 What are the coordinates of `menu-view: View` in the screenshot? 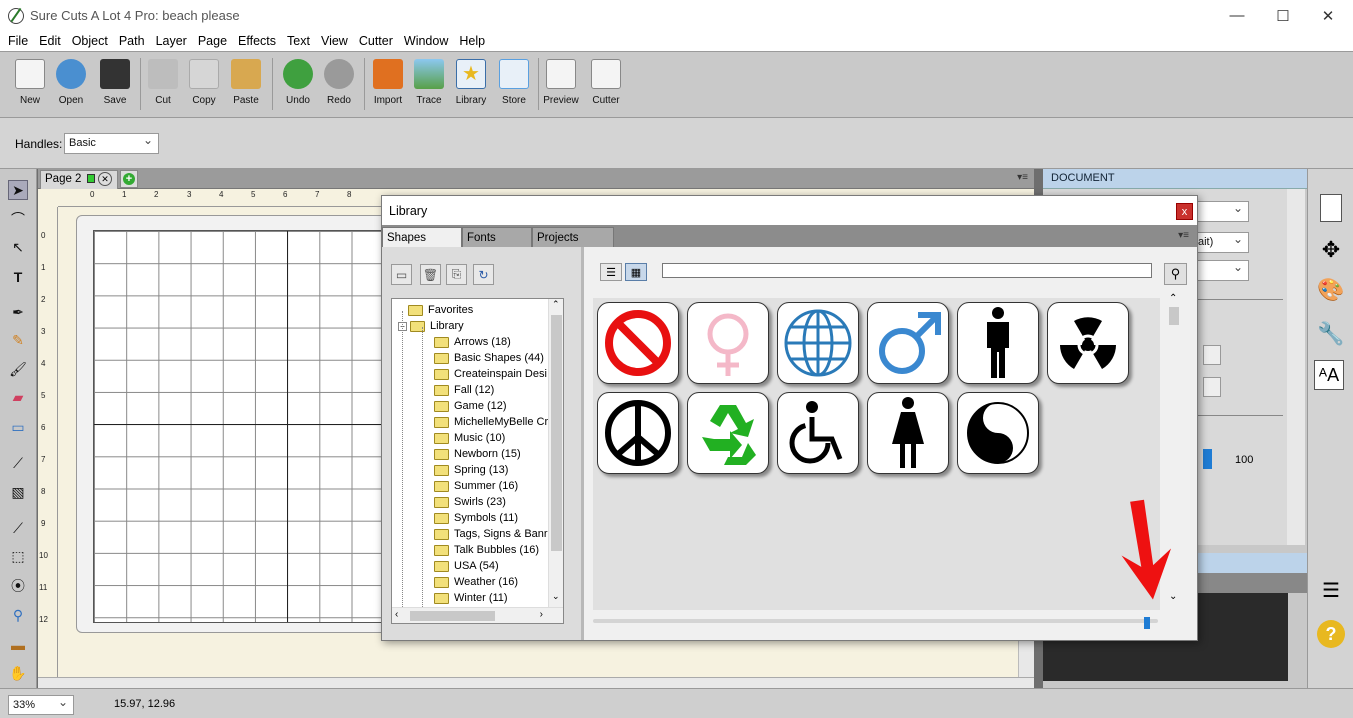 It's located at (336, 41).